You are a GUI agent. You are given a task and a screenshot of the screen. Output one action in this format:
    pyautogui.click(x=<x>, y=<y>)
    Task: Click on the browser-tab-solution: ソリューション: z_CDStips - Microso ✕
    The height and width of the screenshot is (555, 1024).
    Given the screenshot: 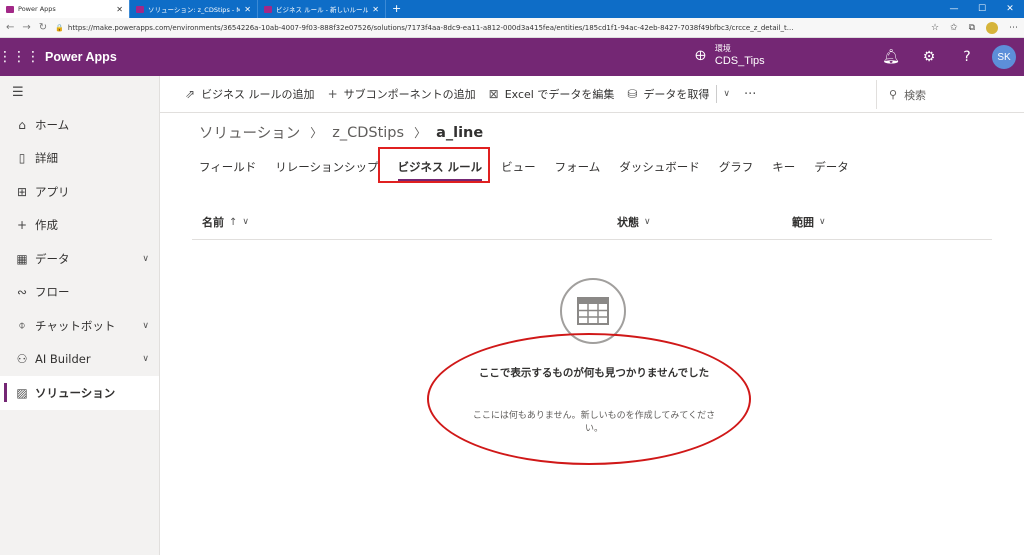 What is the action you would take?
    pyautogui.click(x=194, y=9)
    